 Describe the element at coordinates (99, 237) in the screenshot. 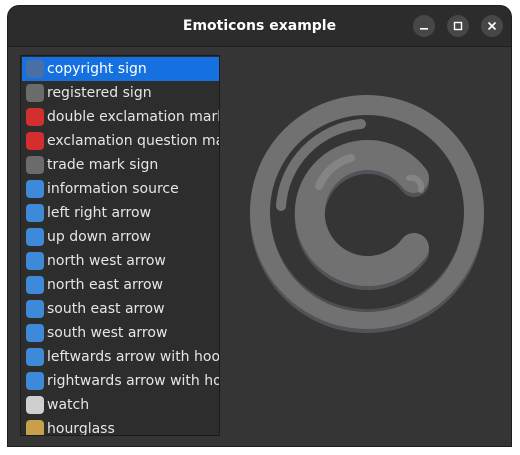

I see `list-item-label: up down arrow` at that location.